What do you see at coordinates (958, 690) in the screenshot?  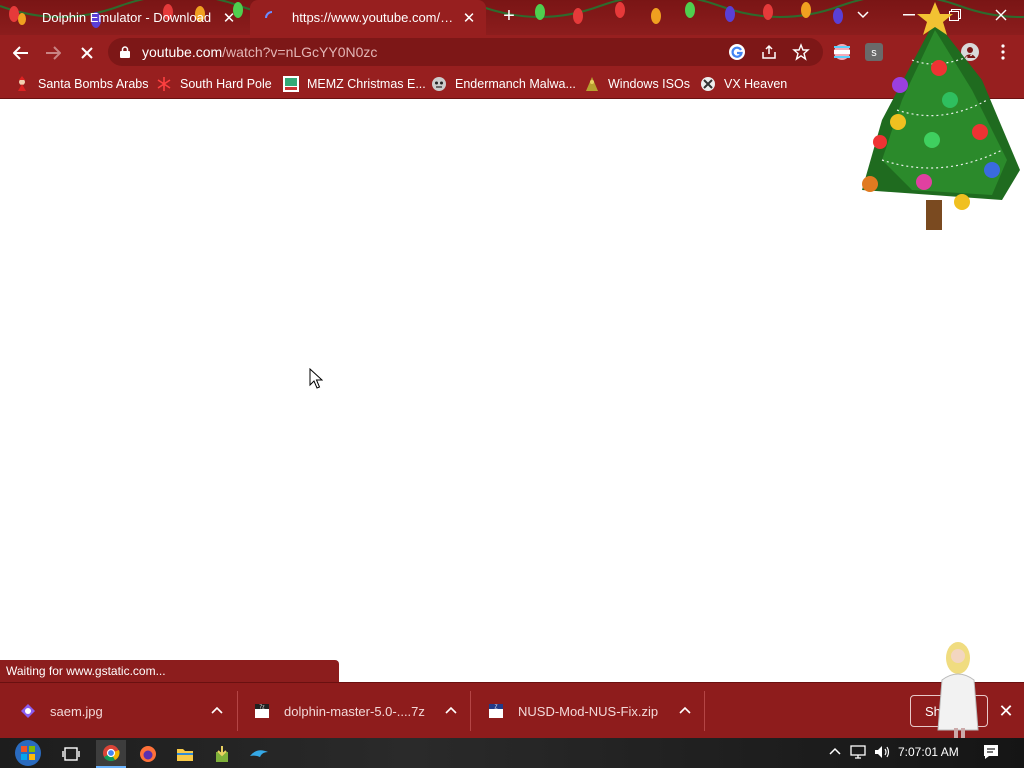 I see `desktop-character-decoration` at bounding box center [958, 690].